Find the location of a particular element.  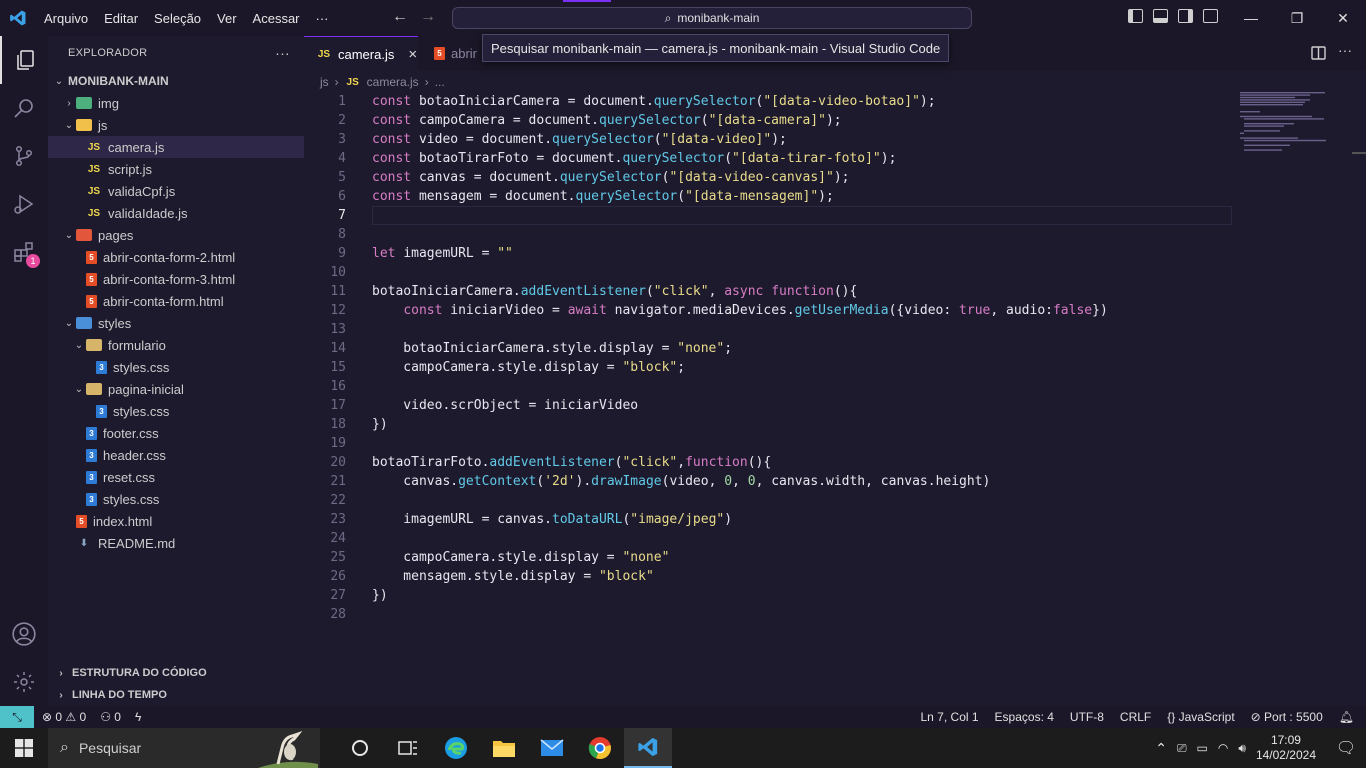

breadcrumb-folder: js is located at coordinates (324, 82).